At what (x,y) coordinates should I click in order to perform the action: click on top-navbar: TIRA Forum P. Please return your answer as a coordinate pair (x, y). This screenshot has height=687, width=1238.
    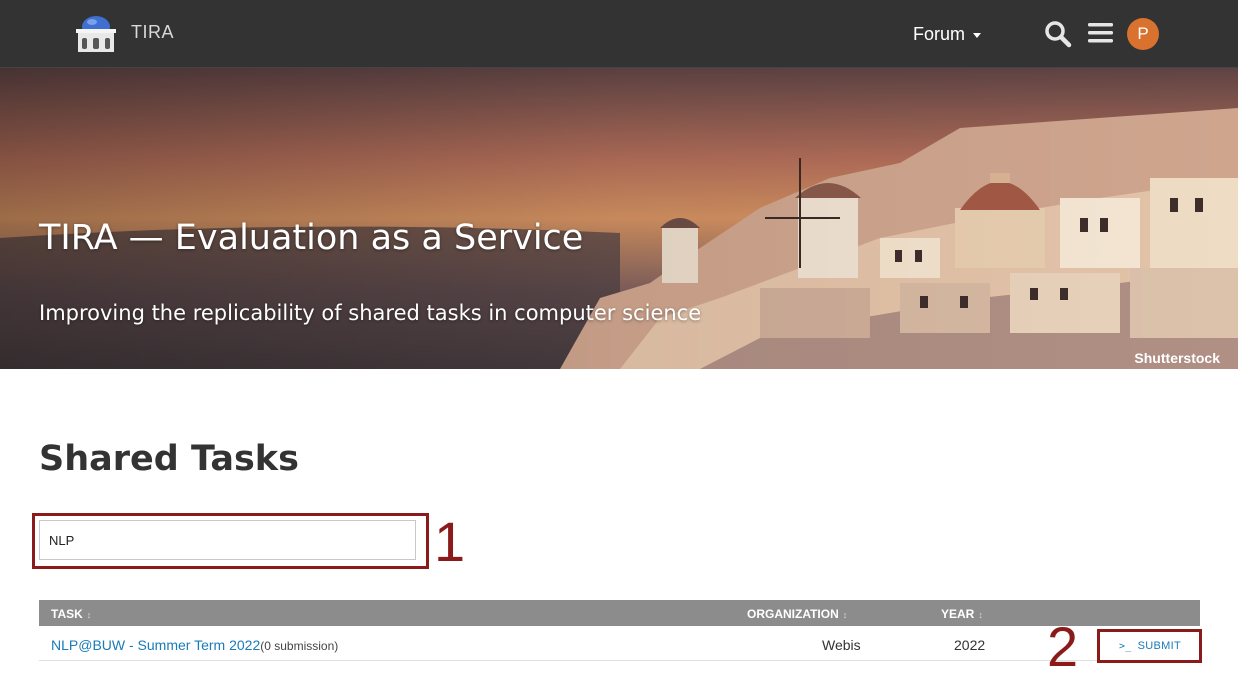
    Looking at the image, I should click on (619, 34).